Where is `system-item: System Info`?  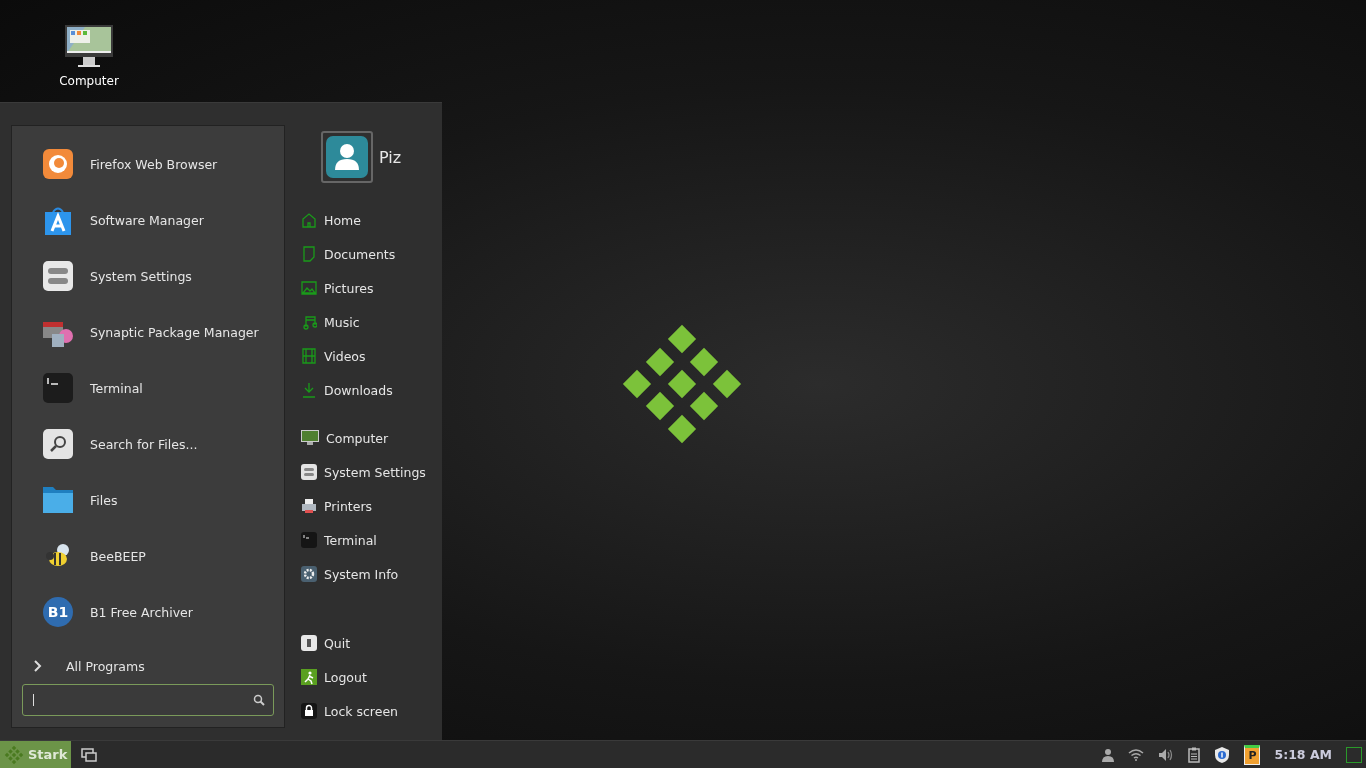 system-item: System Info is located at coordinates (350, 574).